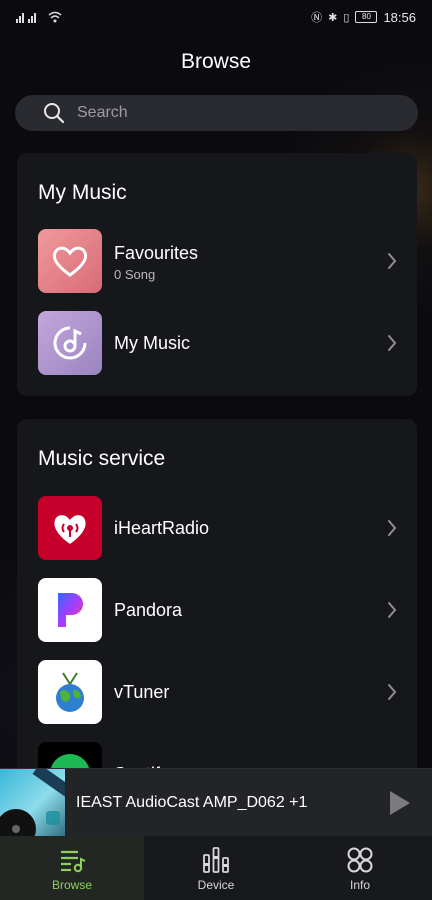  I want to click on my-music-heading: My Music, so click(82, 192).